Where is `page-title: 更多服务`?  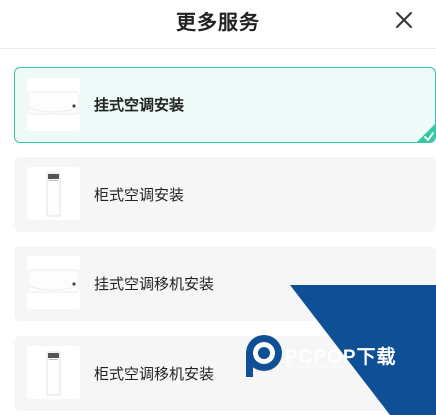
page-title: 更多服务 is located at coordinates (218, 22).